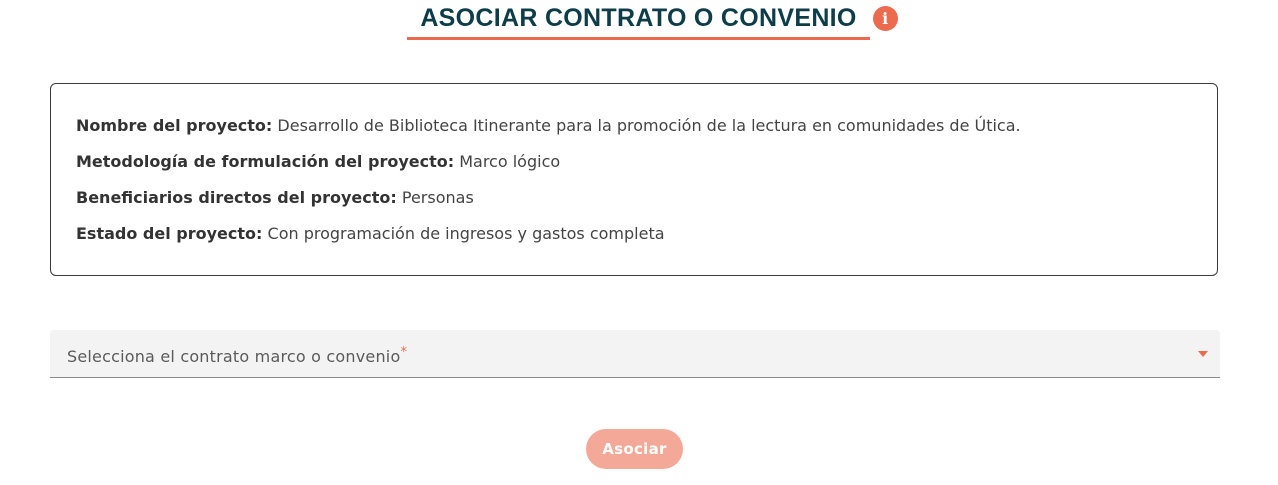 This screenshot has width=1278, height=485. What do you see at coordinates (1203, 354) in the screenshot?
I see `chevron-down-icon` at bounding box center [1203, 354].